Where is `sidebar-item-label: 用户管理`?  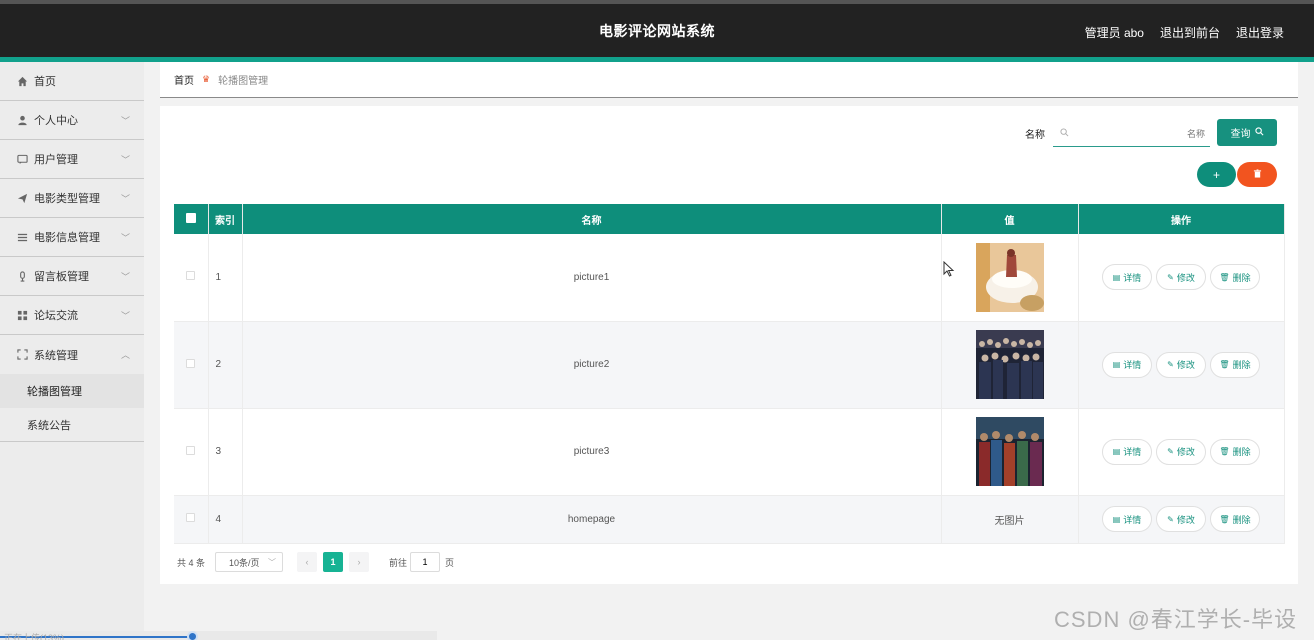
sidebar-item-label: 用户管理 is located at coordinates (56, 160).